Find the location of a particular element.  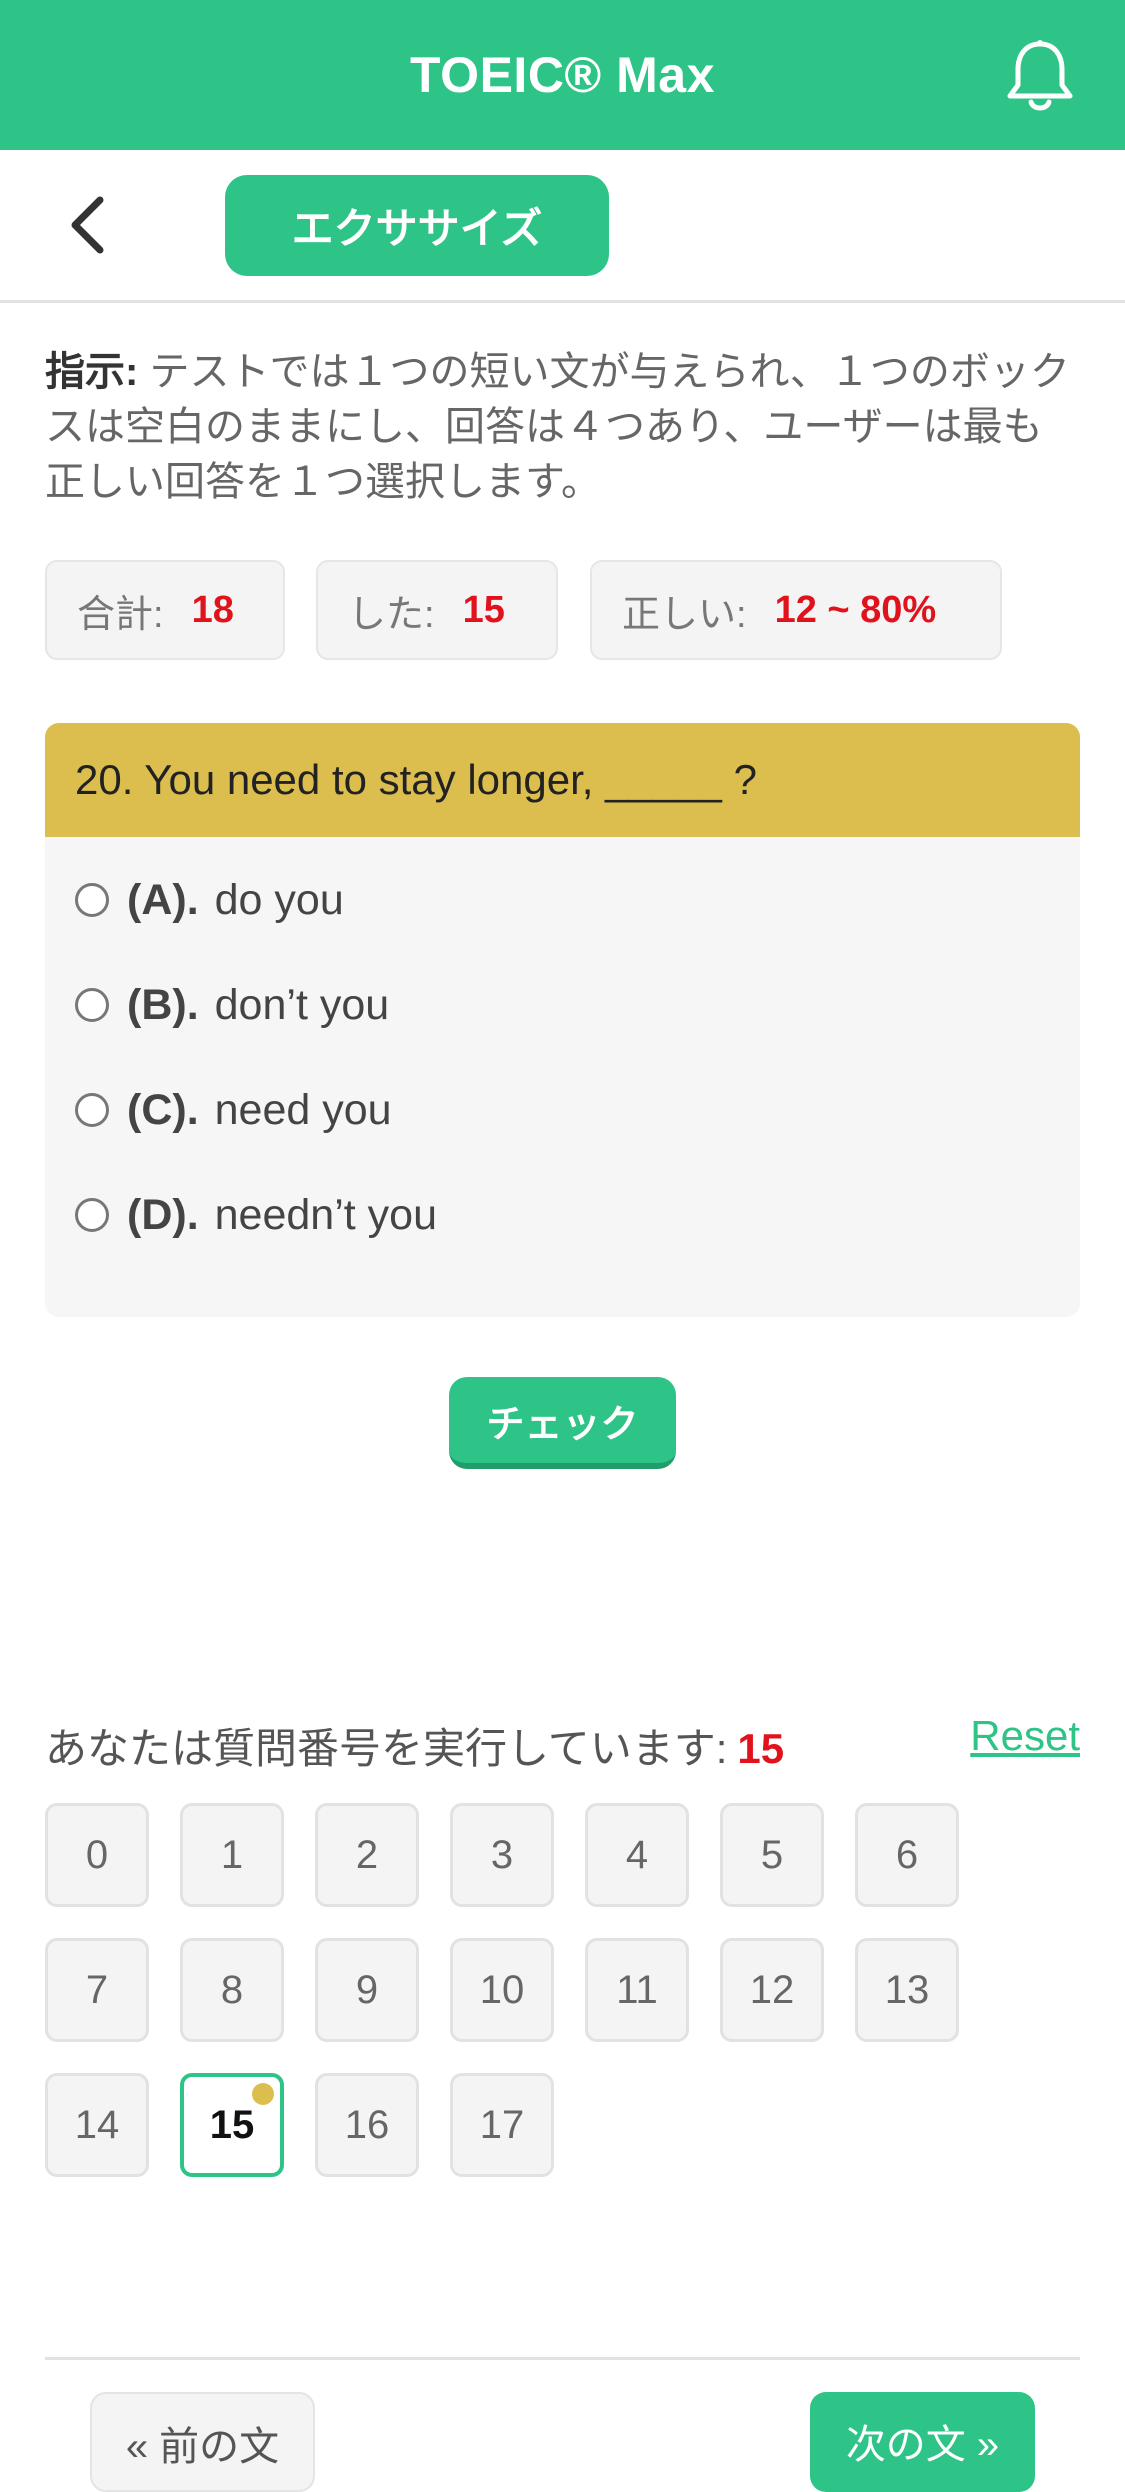

question-number-button: 12 is located at coordinates (772, 1990).